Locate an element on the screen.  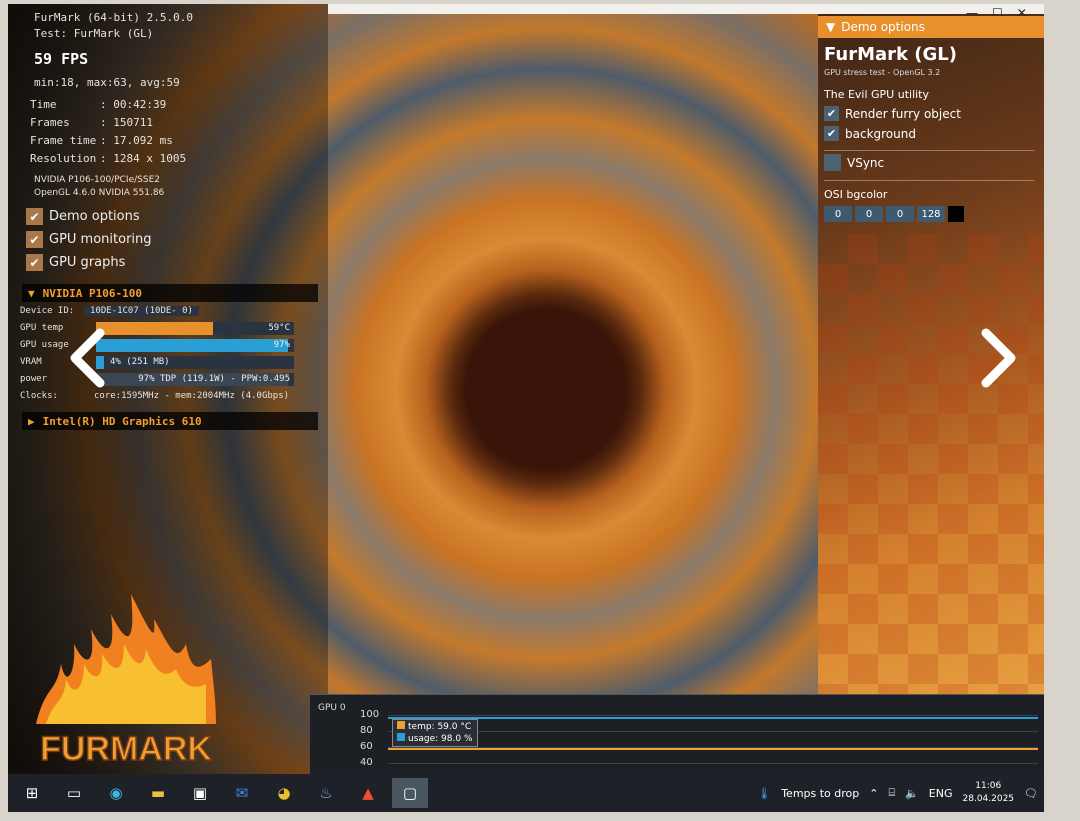
stat-row: Frames : 150711 is located at coordinates (108, 123).